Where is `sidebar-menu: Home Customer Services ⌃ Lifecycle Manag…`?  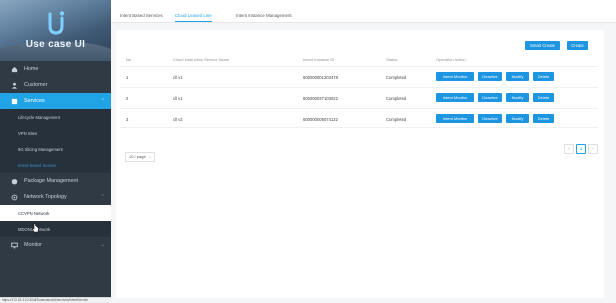 sidebar-menu: Home Customer Services ⌃ Lifecycle Manag… is located at coordinates (55, 157).